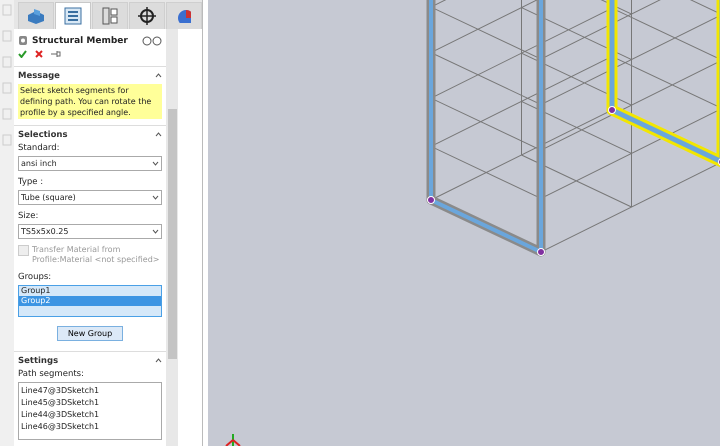 The image size is (720, 446). What do you see at coordinates (39, 54) in the screenshot?
I see `close-icon` at bounding box center [39, 54].